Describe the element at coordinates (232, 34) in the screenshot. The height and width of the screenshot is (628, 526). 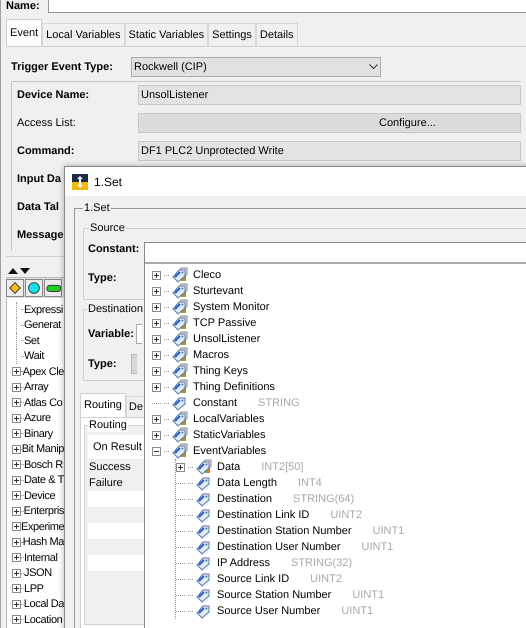
I see `tab: Settings` at that location.